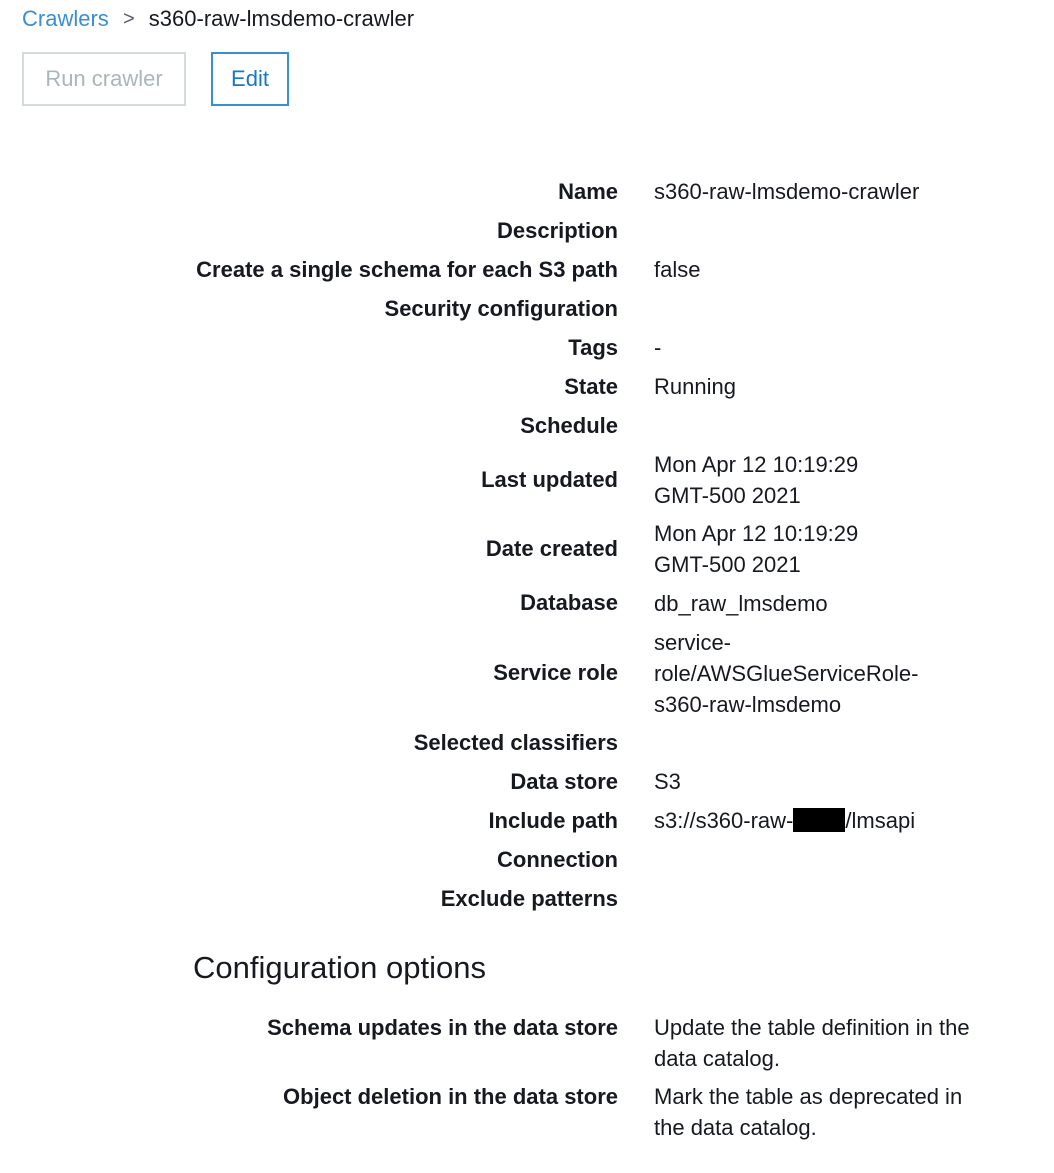 This screenshot has width=1054, height=1173. I want to click on redaction-block, so click(819, 820).